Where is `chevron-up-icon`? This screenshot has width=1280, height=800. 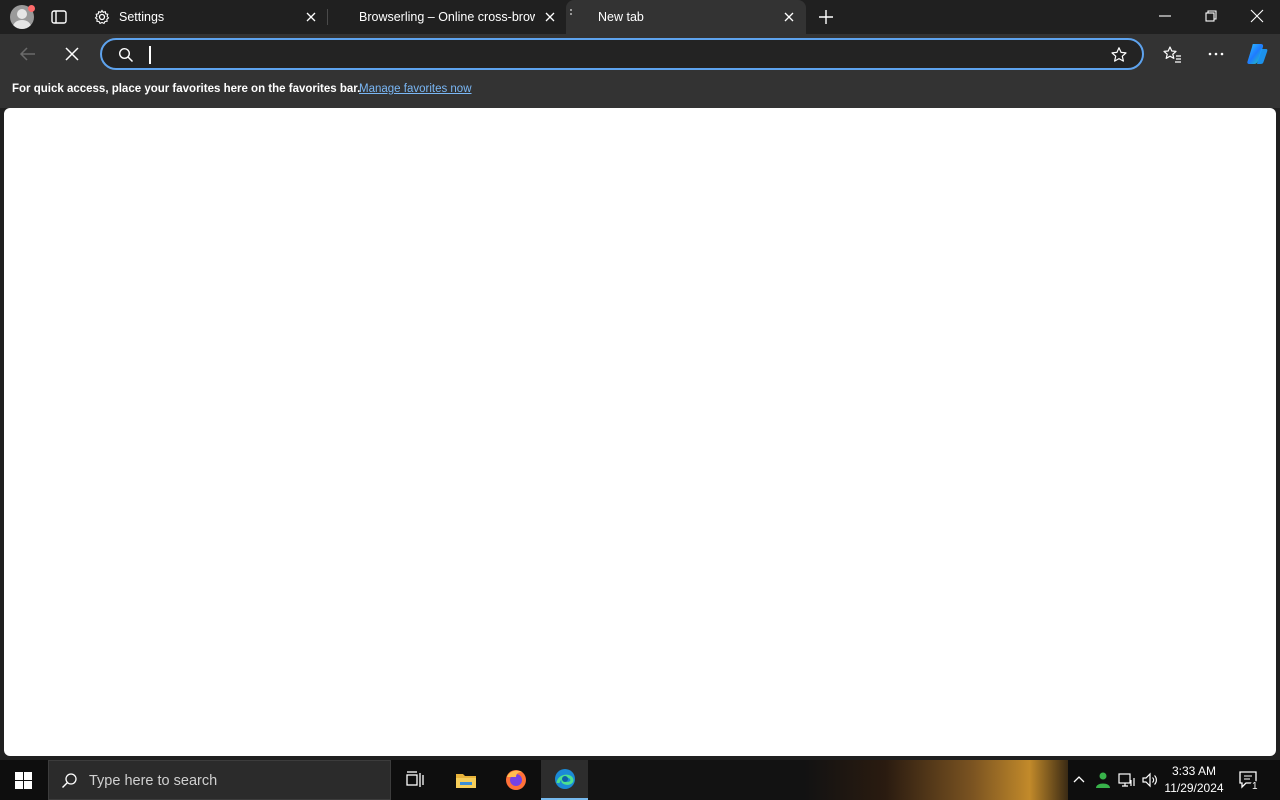
chevron-up-icon is located at coordinates (1079, 780).